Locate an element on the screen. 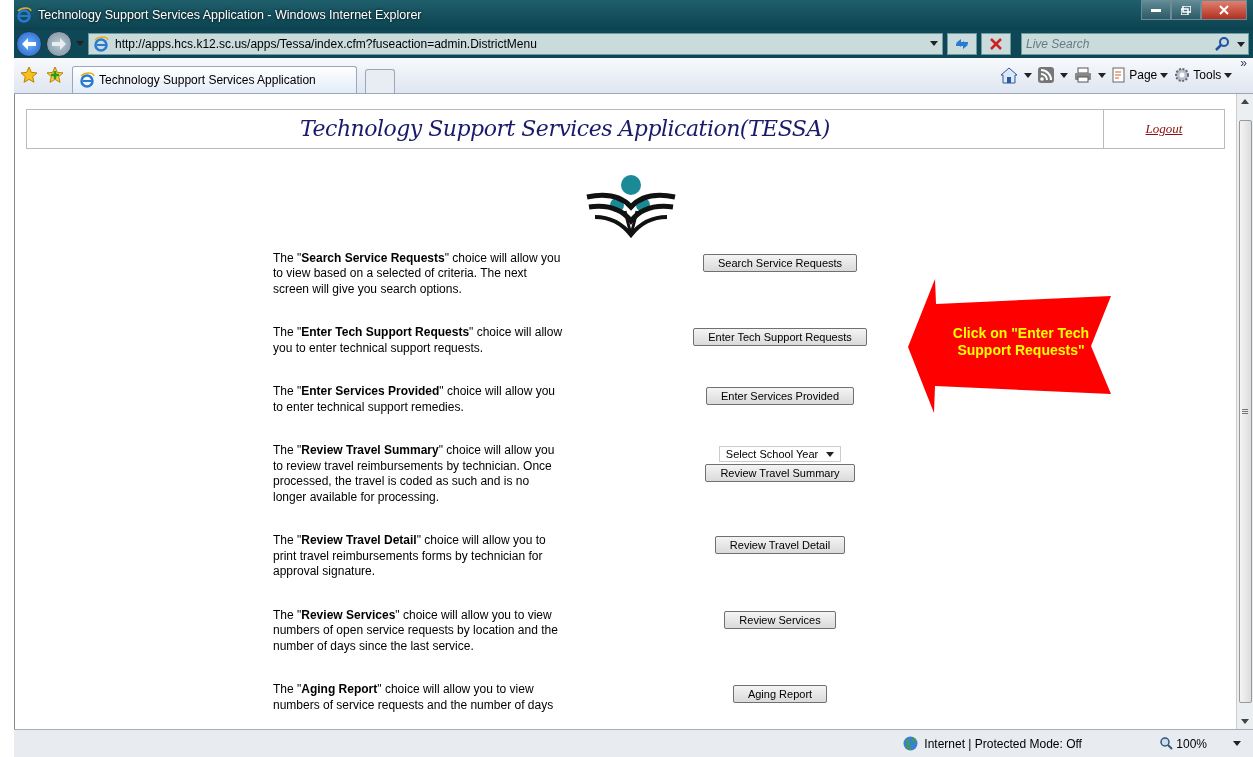 The height and width of the screenshot is (757, 1253). address-field: http://apps.hcs.k12.sc.us/apps/Tessa/index.cfm?fuseaction=admin.DistrictMenu is located at coordinates (515, 43).